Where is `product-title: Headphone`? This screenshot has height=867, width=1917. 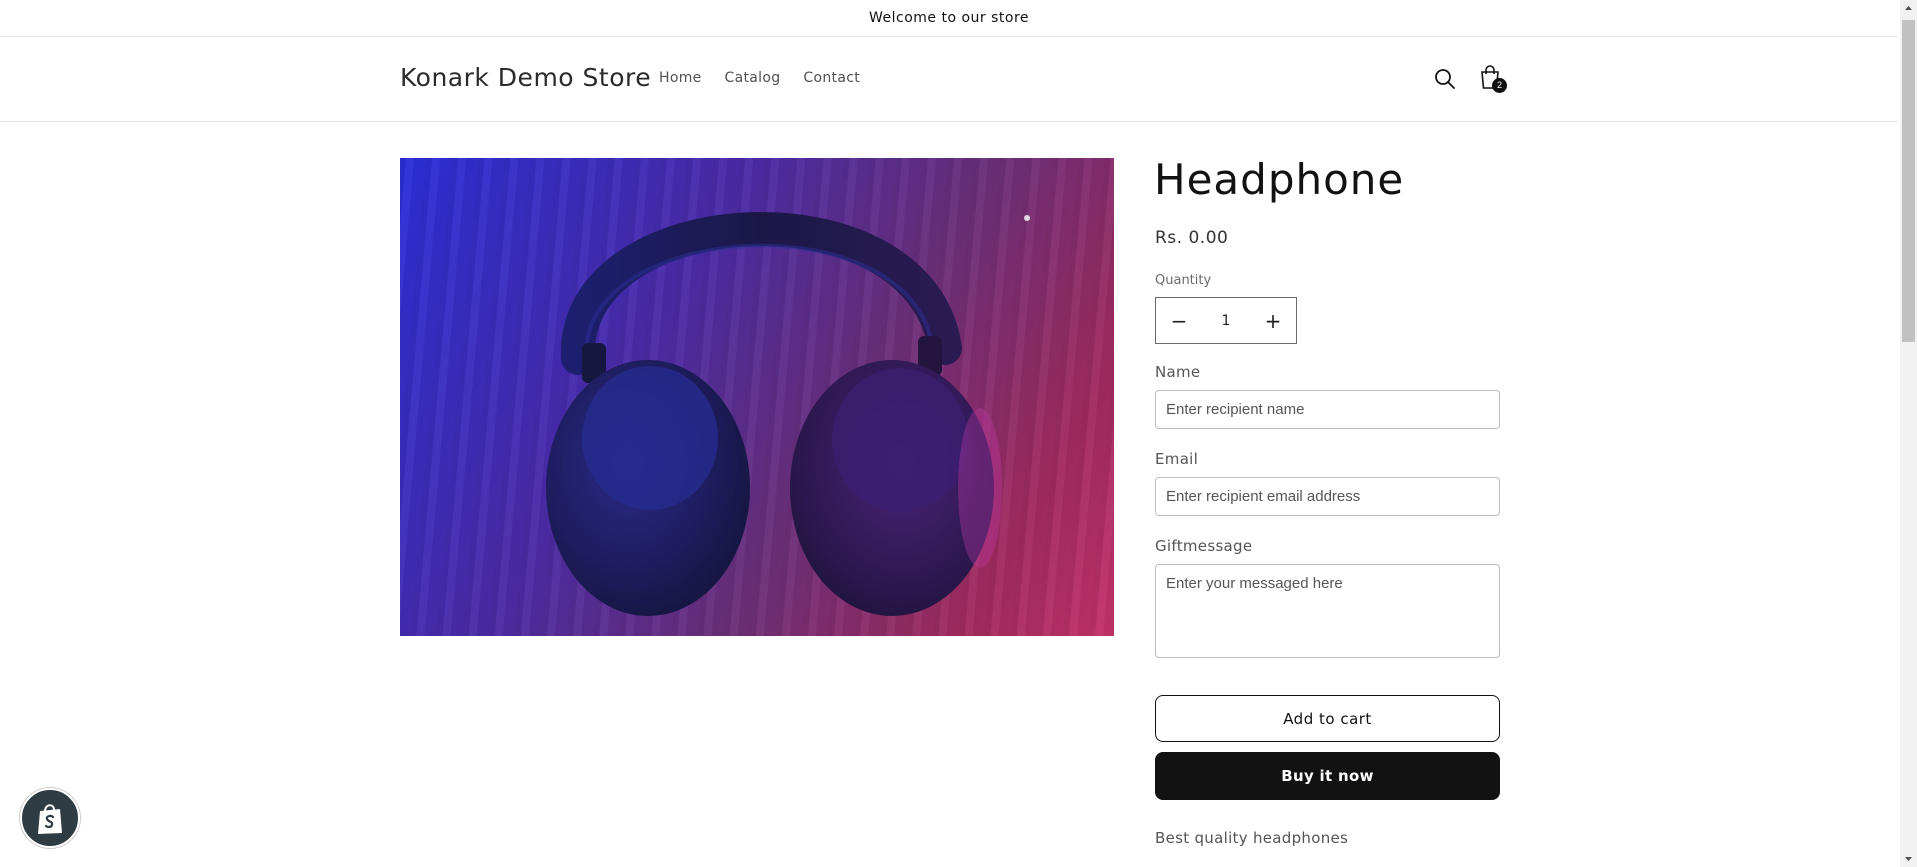
product-title: Headphone is located at coordinates (1279, 179).